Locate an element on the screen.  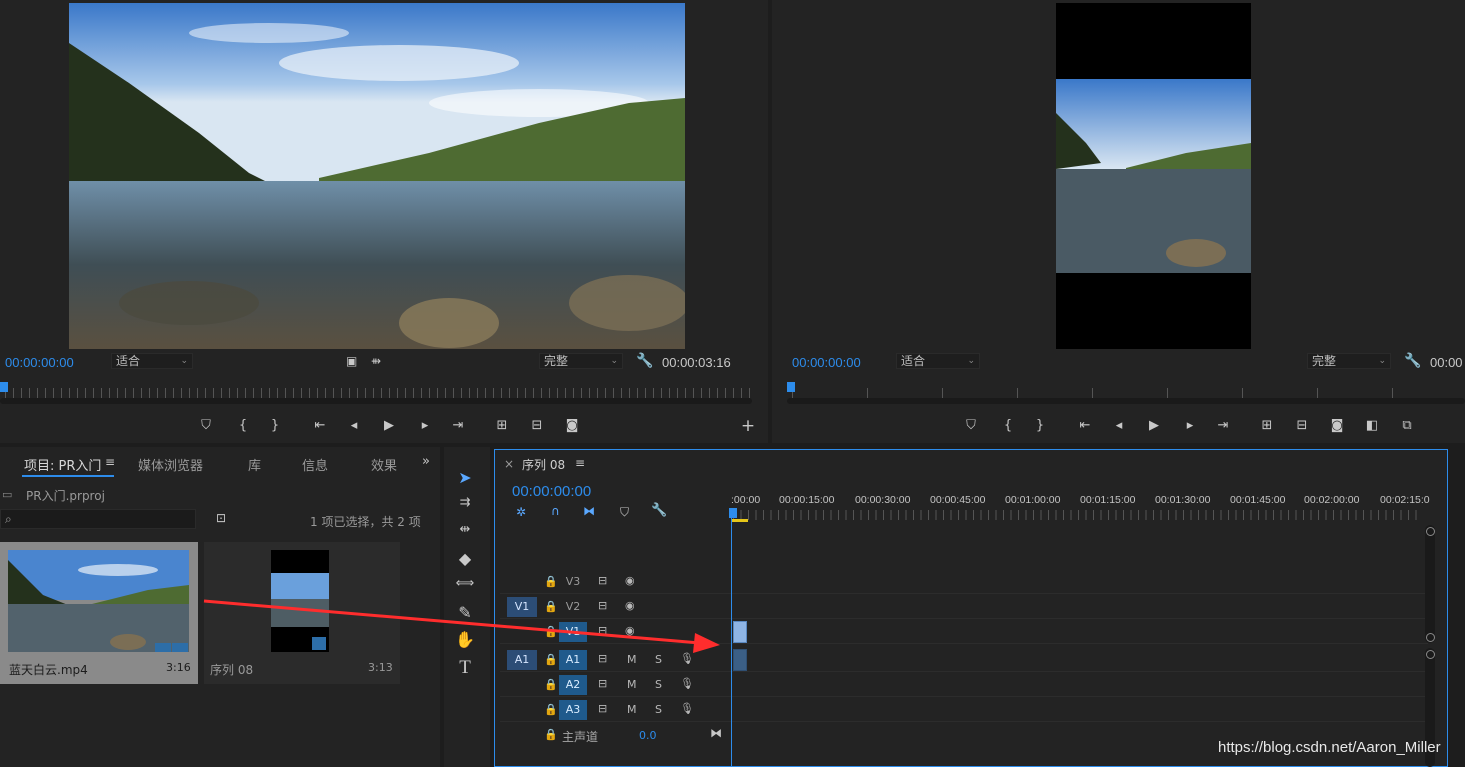
watermark-text: https://blog.csdn.net/Aaron_Miller is located at coordinates (1329, 747).